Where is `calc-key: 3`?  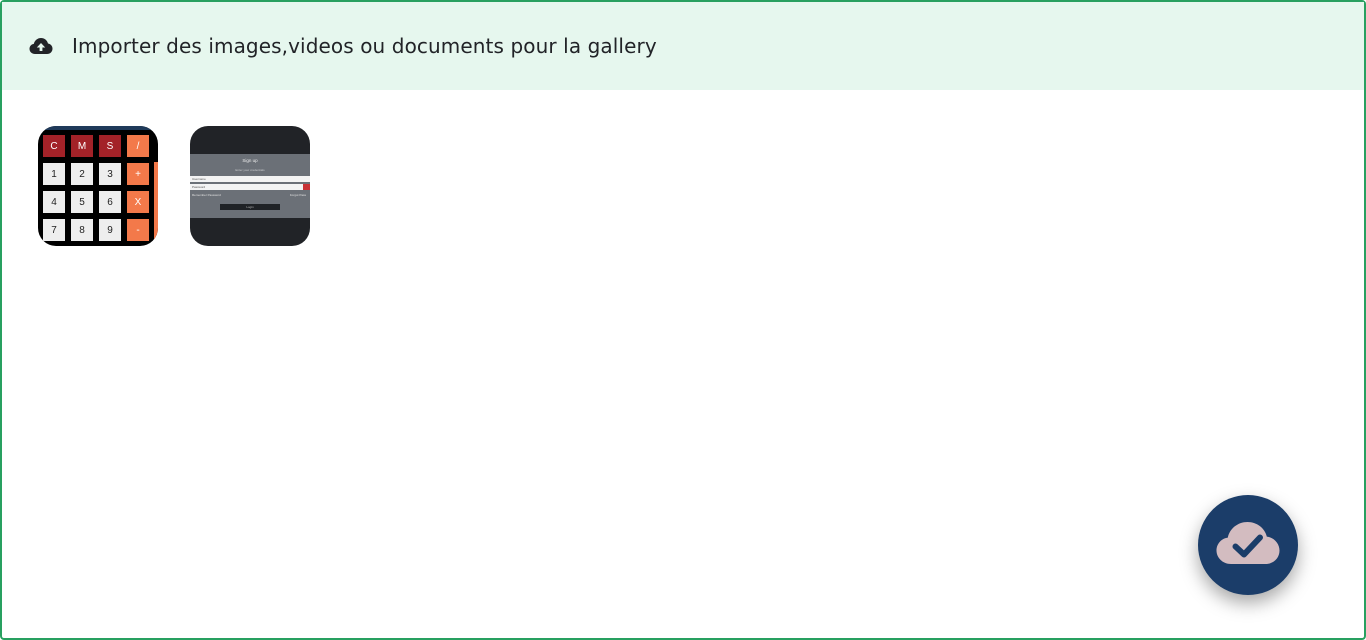 calc-key: 3 is located at coordinates (110, 174).